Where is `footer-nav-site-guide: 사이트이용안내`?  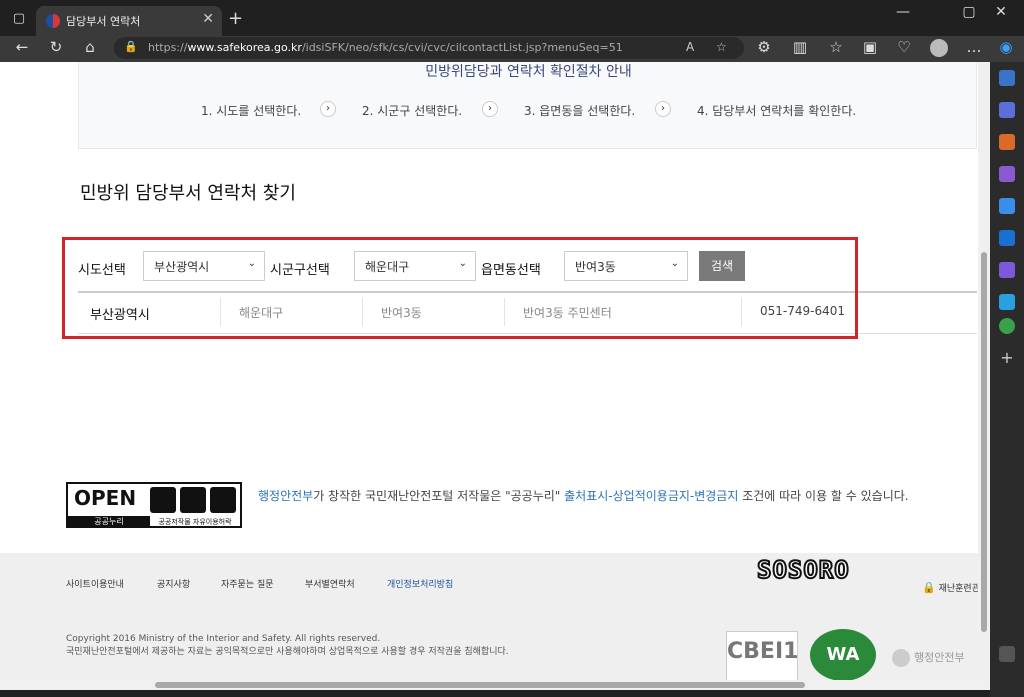
footer-nav-site-guide: 사이트이용안내 is located at coordinates (95, 583).